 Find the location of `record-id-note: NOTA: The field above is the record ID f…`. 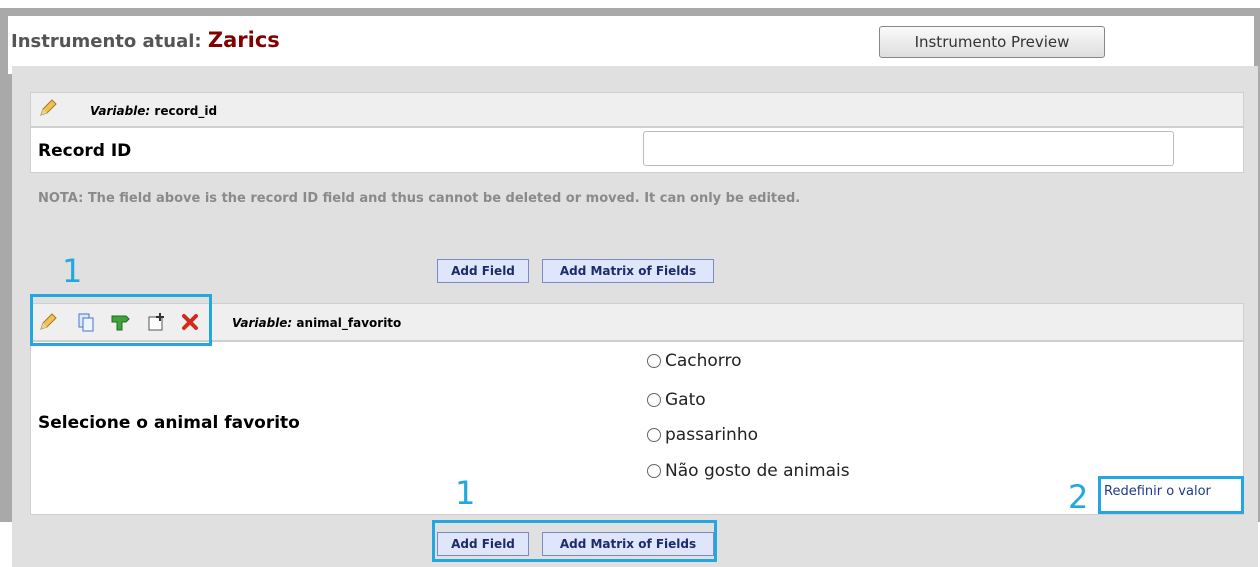

record-id-note: NOTA: The field above is the record ID f… is located at coordinates (419, 198).